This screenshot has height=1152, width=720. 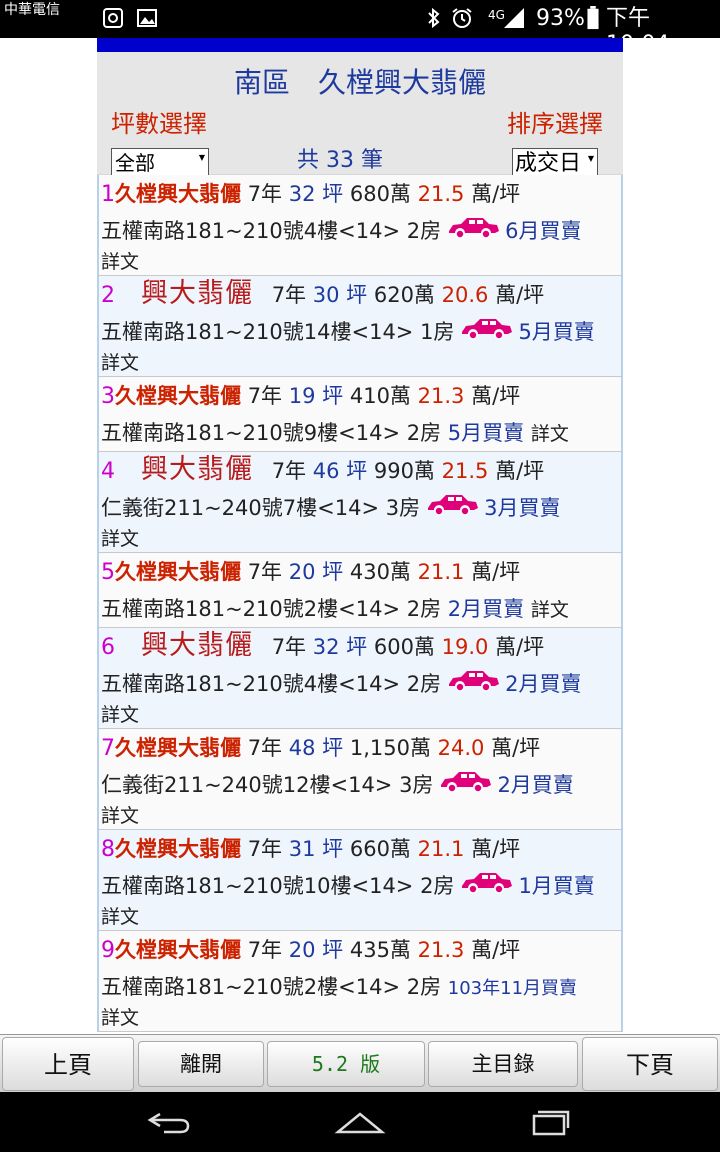 What do you see at coordinates (514, 18) in the screenshot?
I see `signal-icon` at bounding box center [514, 18].